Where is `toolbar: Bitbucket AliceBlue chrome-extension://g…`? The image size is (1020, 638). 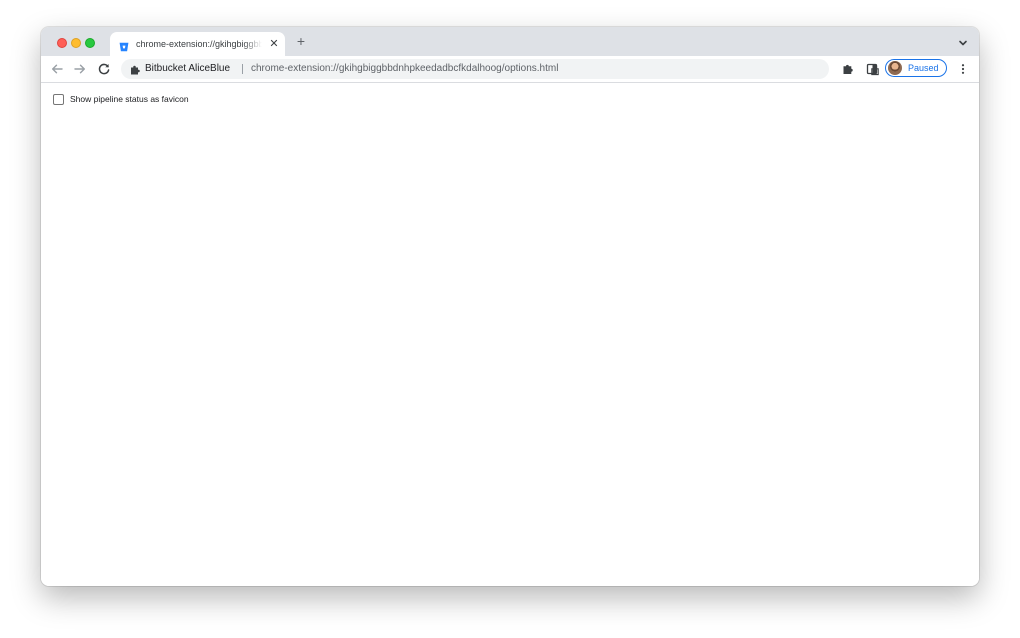
toolbar: Bitbucket AliceBlue chrome-extension://g… is located at coordinates (510, 69).